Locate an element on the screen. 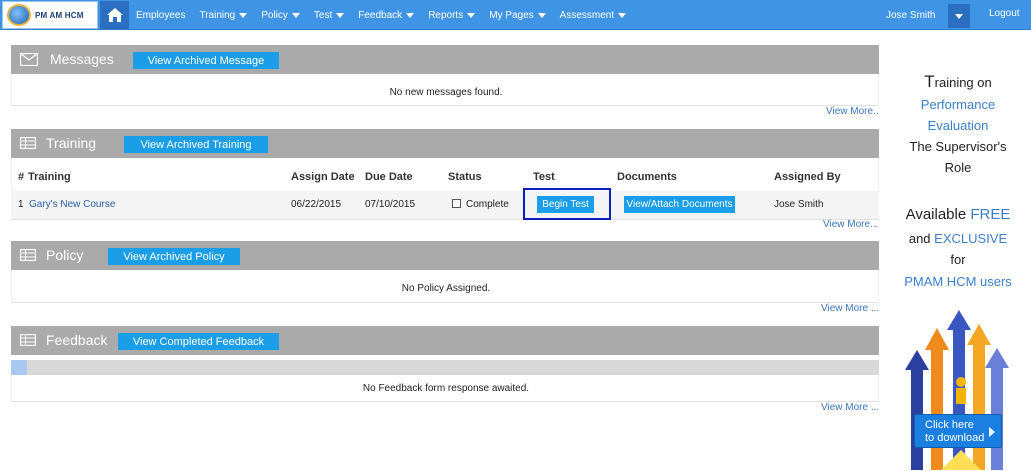 The width and height of the screenshot is (1031, 471). messages-empty-text: No new messages found. is located at coordinates (446, 92).